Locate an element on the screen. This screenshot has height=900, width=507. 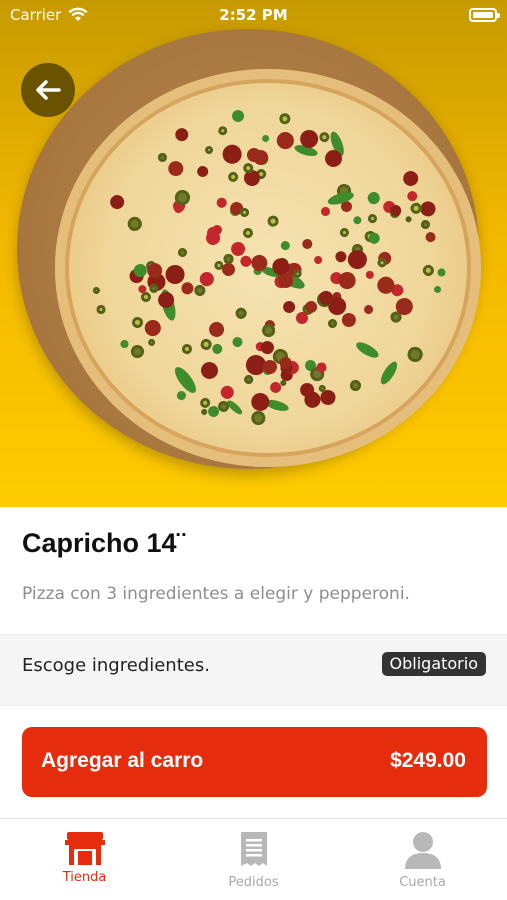
tab-cuenta-label: Cuenta is located at coordinates (422, 882).